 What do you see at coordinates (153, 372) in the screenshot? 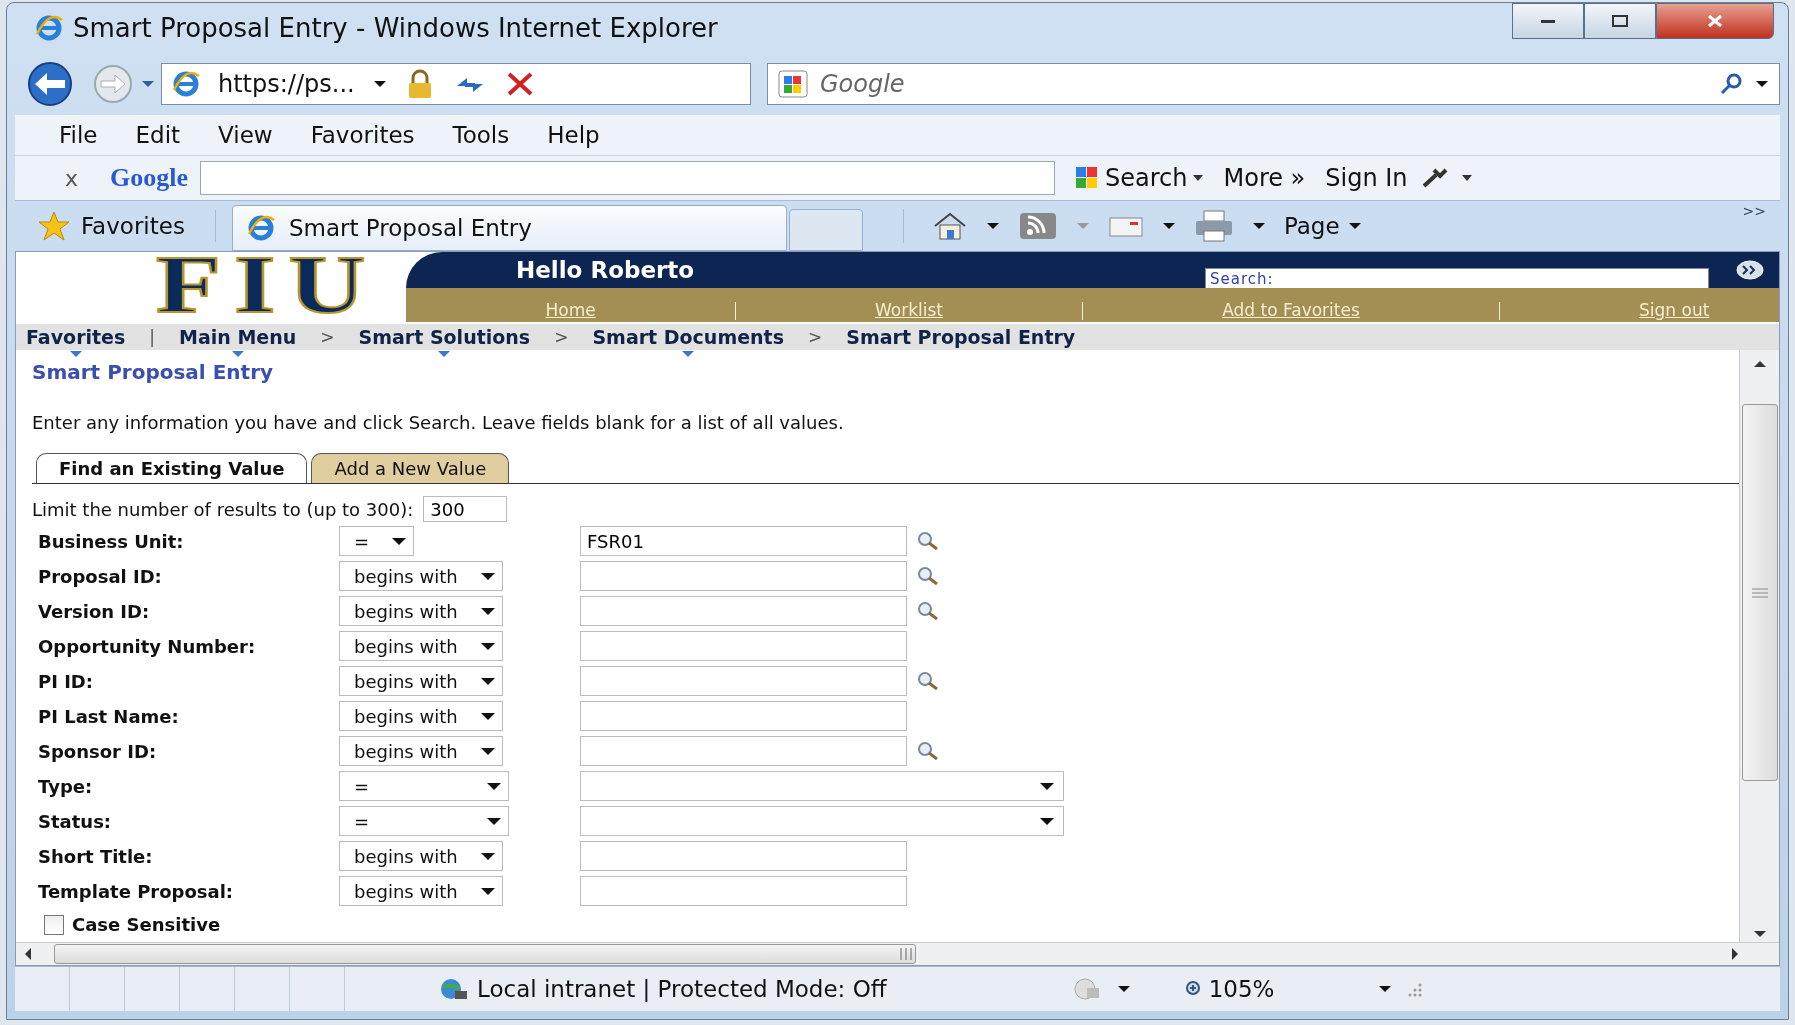
I see `page-title: Smart Proposal Entry` at bounding box center [153, 372].